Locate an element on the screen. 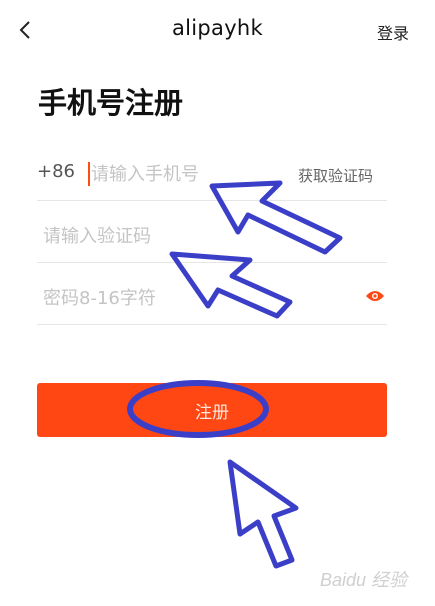 This screenshot has height=606, width=435. password-row is located at coordinates (212, 293).